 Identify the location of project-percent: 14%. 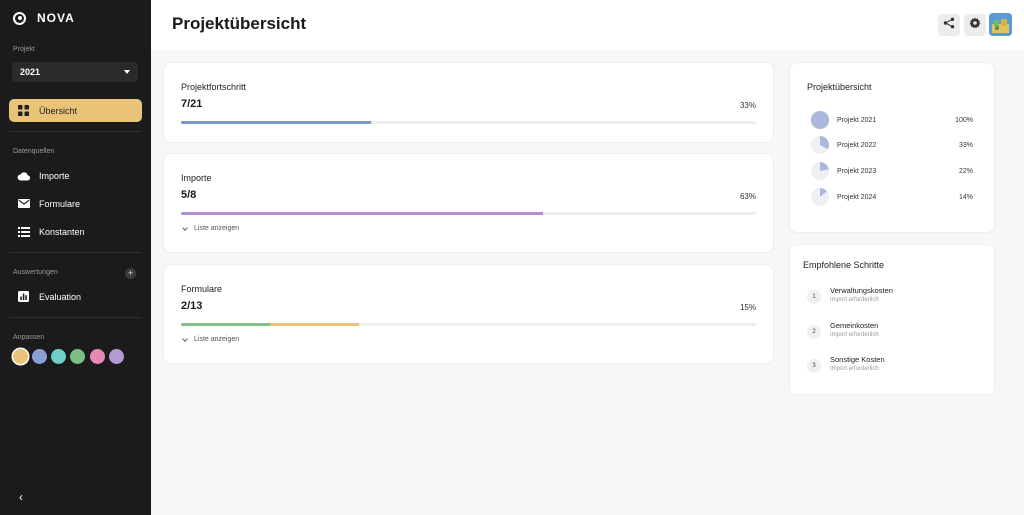
(965, 197).